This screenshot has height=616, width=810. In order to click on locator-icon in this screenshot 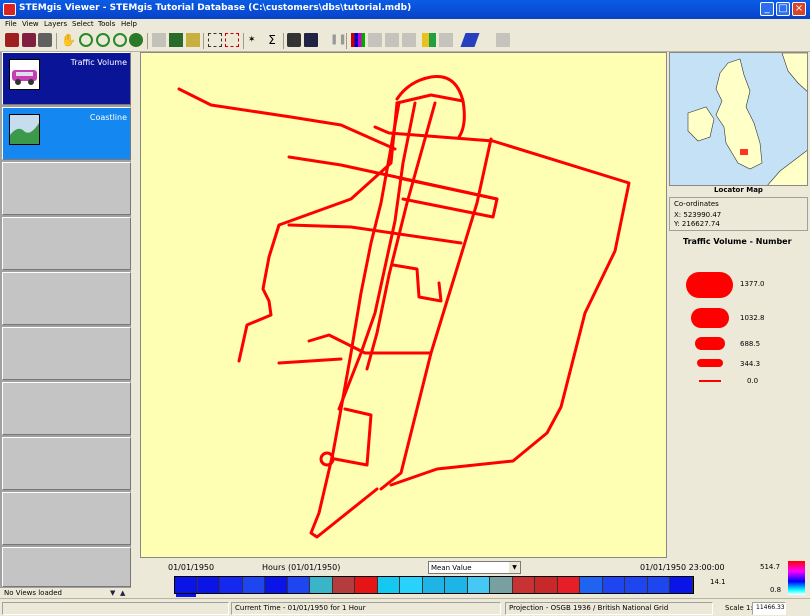, I will do `click(176, 40)`.